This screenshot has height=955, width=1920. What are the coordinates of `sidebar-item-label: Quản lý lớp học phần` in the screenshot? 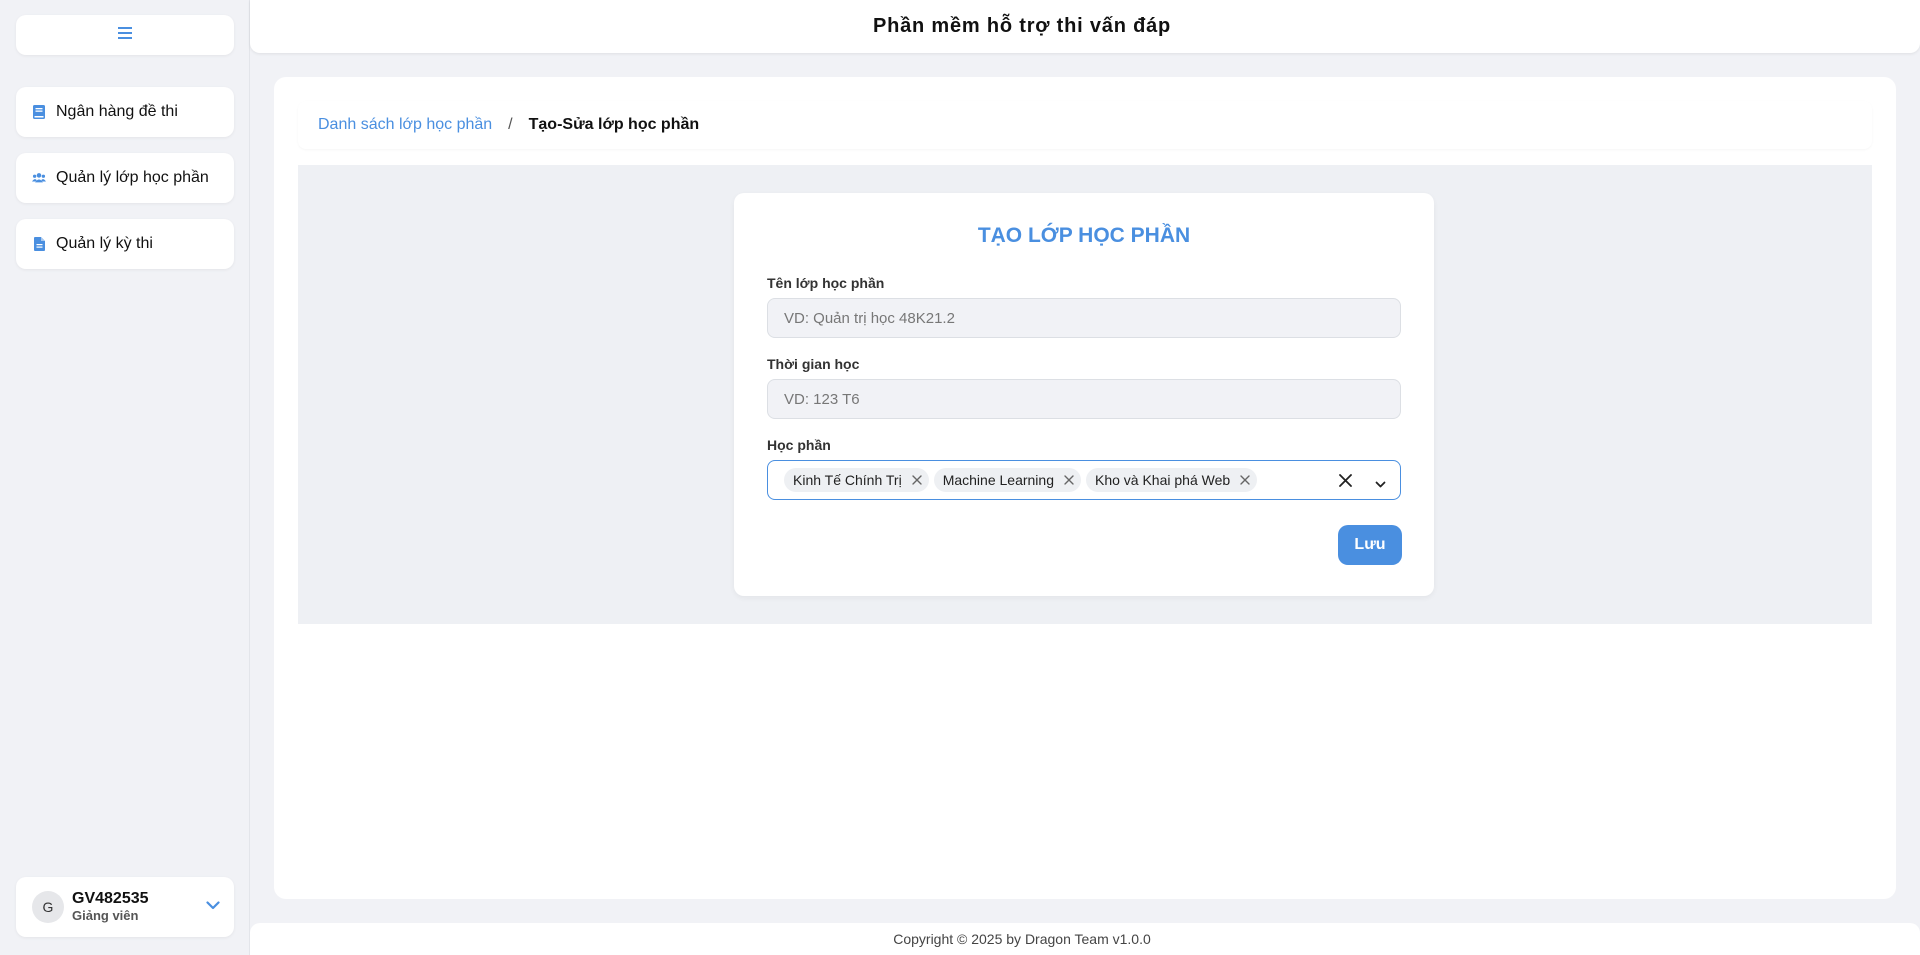 It's located at (132, 177).